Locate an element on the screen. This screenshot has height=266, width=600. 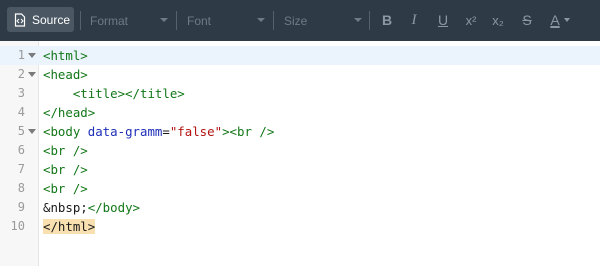
line-number: 8 is located at coordinates (21, 188).